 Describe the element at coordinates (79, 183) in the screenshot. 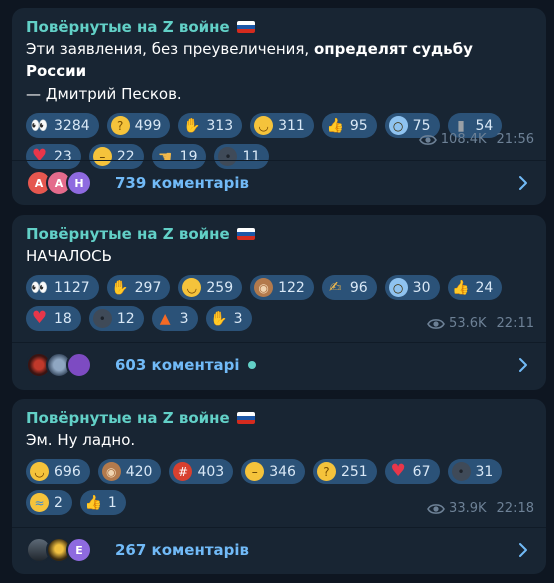

I see `avatar: Н` at that location.